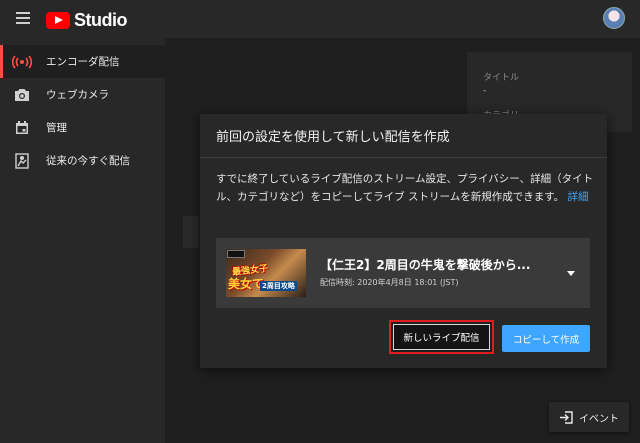  What do you see at coordinates (191, 232) in the screenshot?
I see `background-divider` at bounding box center [191, 232].